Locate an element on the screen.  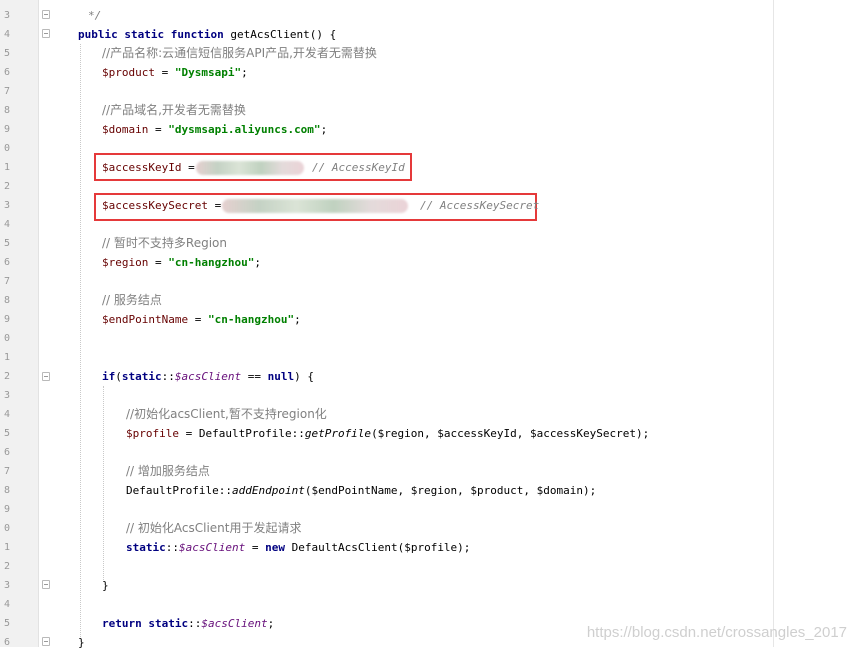
code-line: $accessKeyId = is located at coordinates (152, 167).